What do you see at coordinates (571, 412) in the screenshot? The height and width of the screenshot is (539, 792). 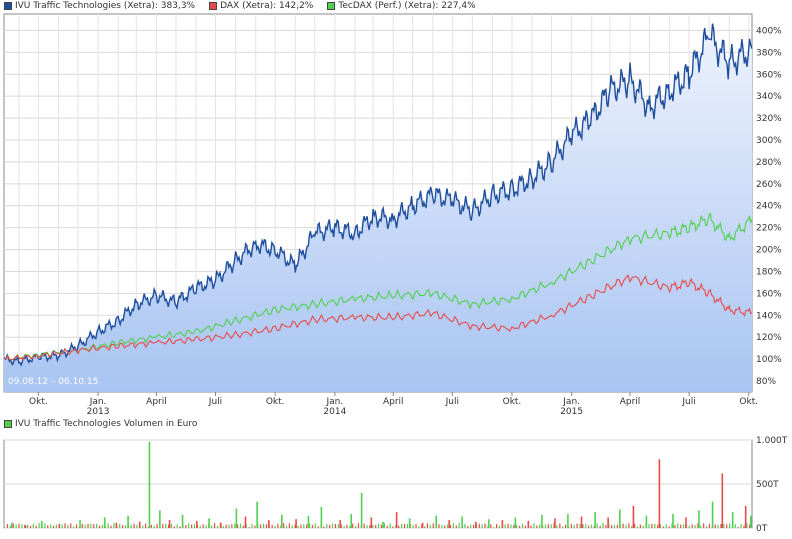 I see `x-year-label: 2015` at bounding box center [571, 412].